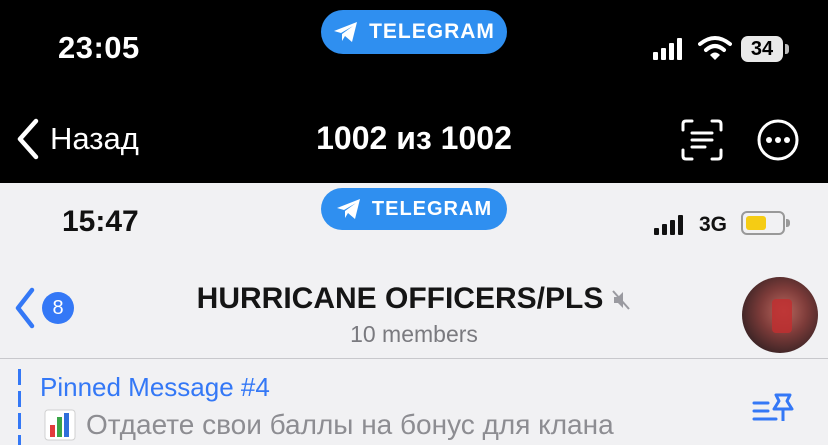  Describe the element at coordinates (780, 315) in the screenshot. I see `avatar` at that location.